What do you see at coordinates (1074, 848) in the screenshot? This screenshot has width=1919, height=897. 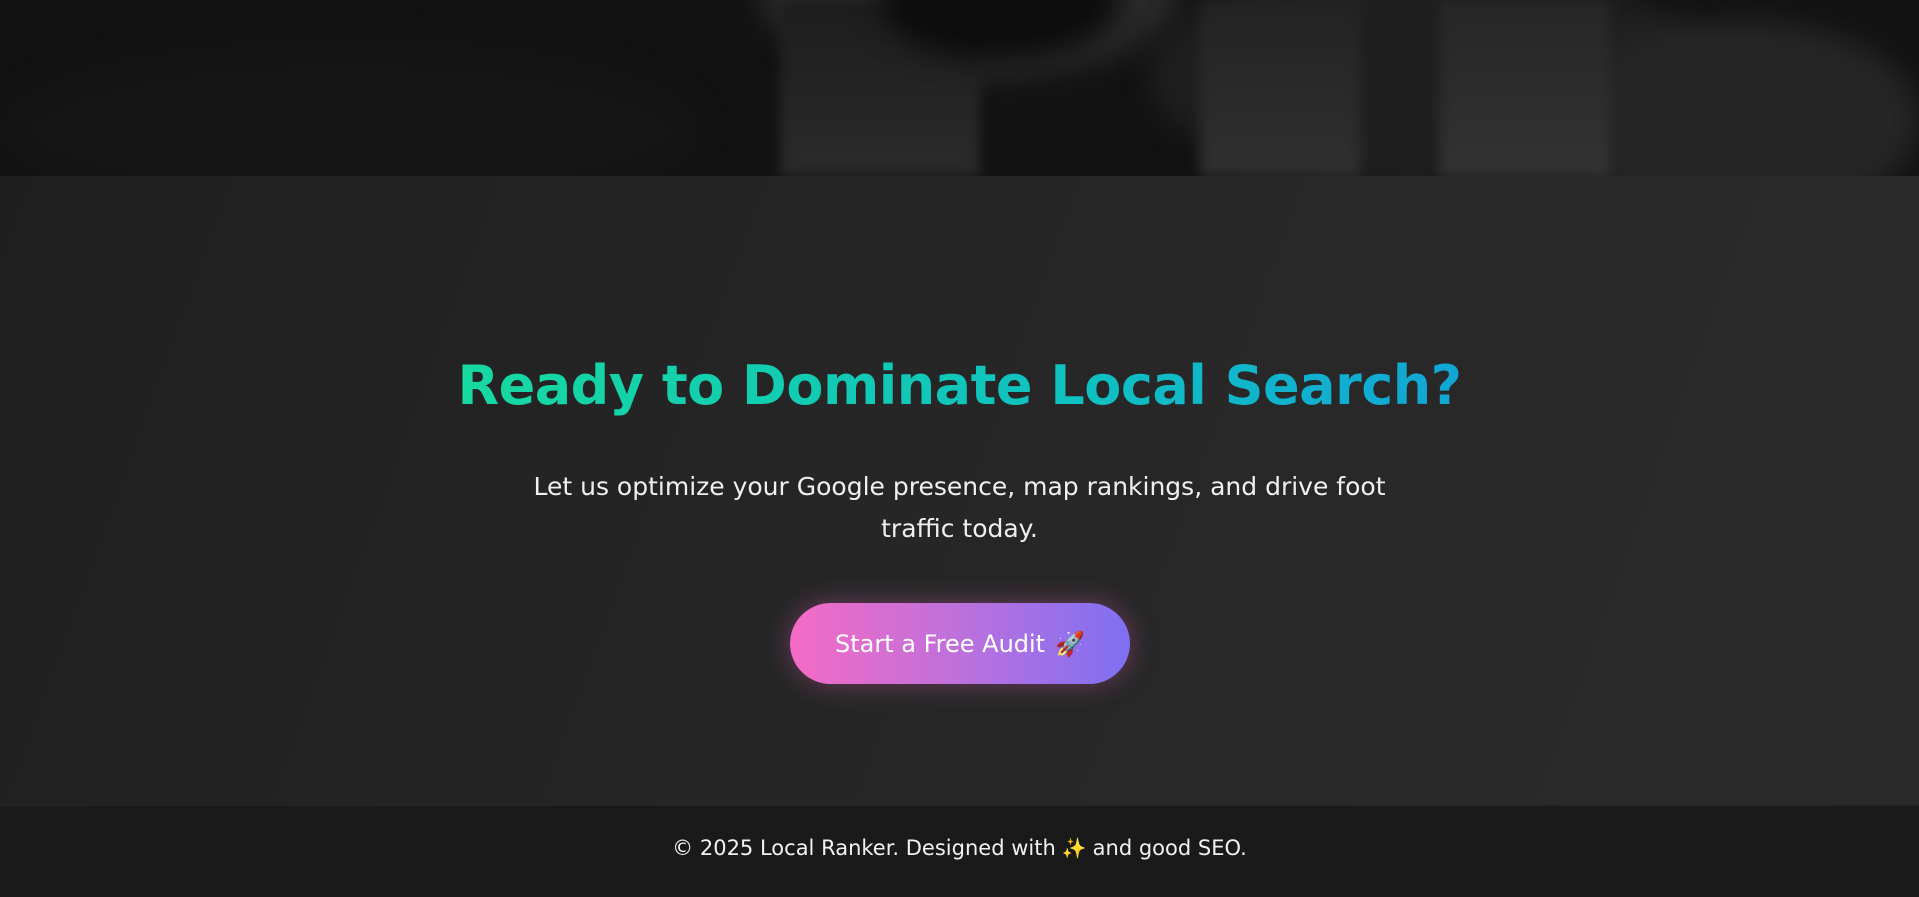 I see `sparkles-icon: ✨` at bounding box center [1074, 848].